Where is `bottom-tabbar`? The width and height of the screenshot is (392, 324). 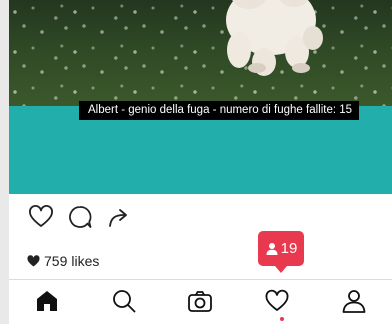 bottom-tabbar is located at coordinates (200, 301).